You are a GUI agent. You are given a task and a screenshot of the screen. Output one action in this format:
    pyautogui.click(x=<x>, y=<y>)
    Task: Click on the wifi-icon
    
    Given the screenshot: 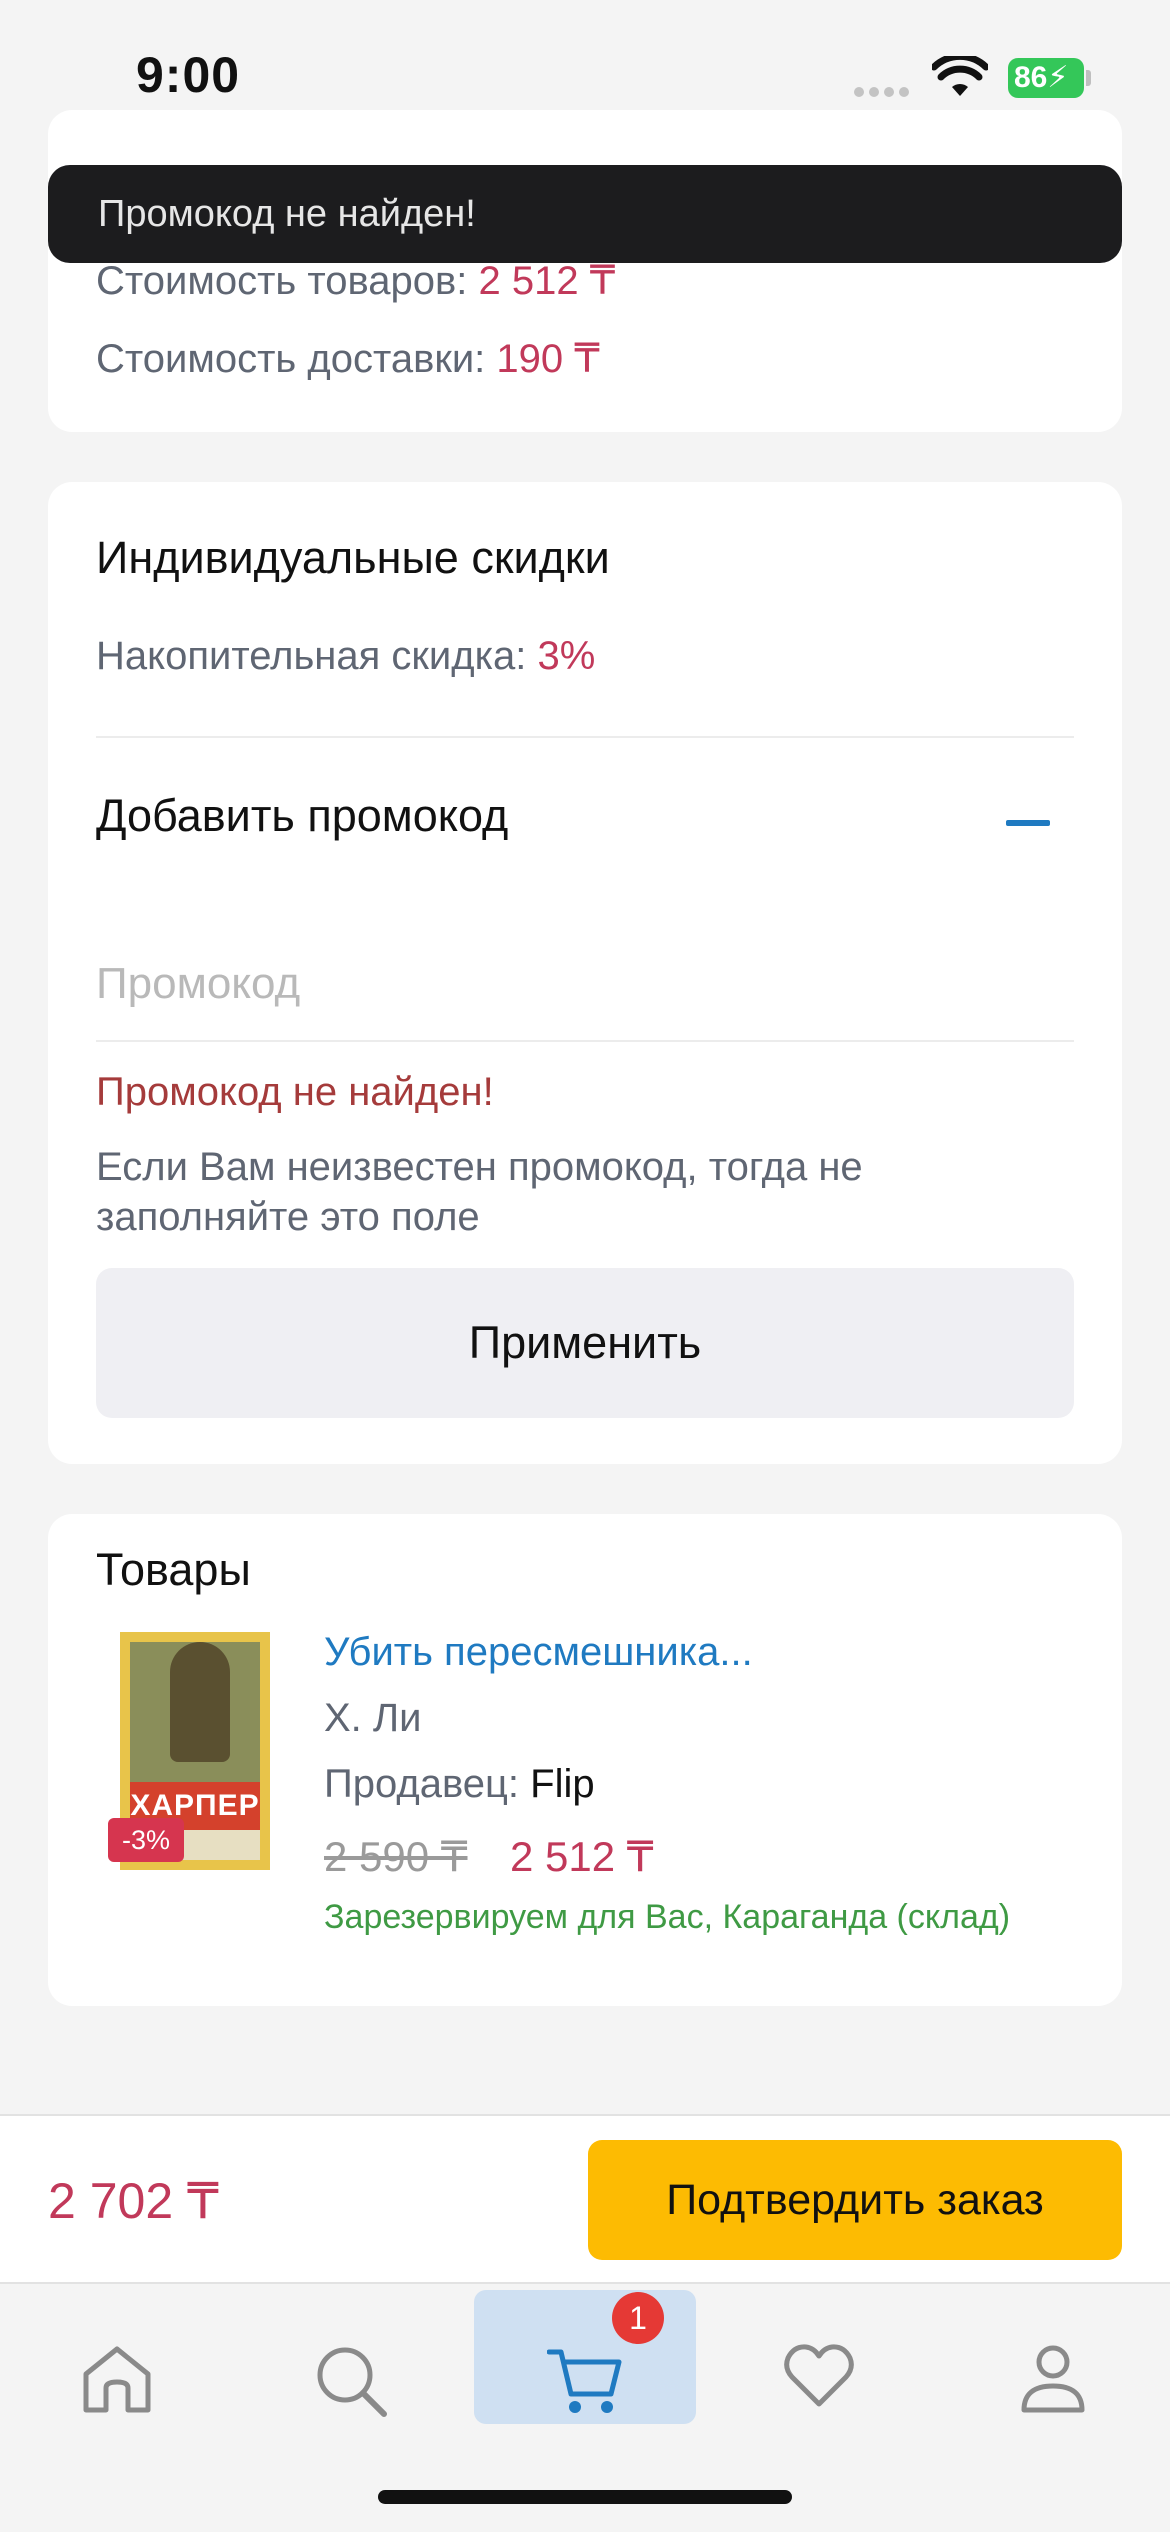 What is the action you would take?
    pyautogui.click(x=960, y=76)
    